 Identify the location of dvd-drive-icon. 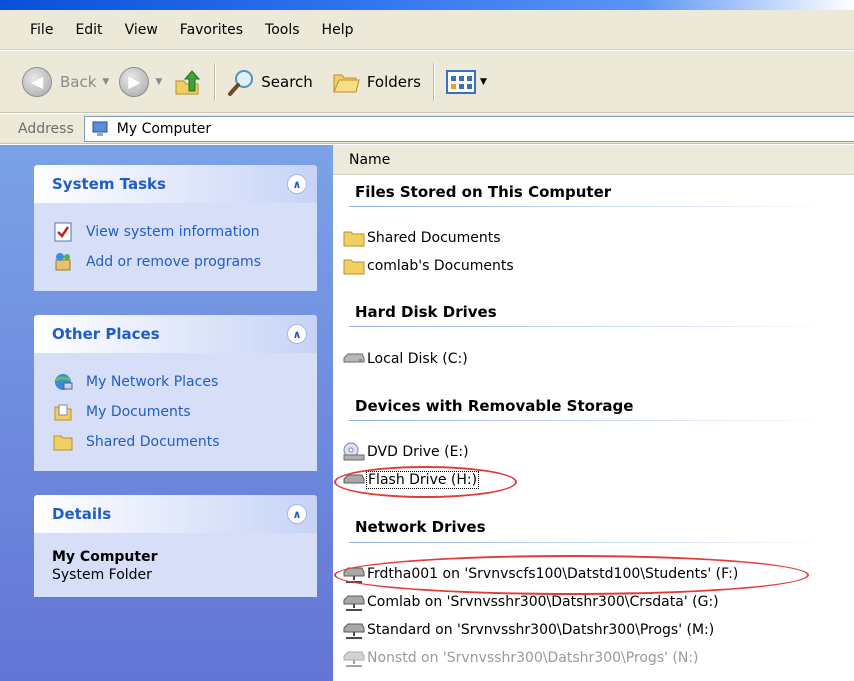
(354, 452).